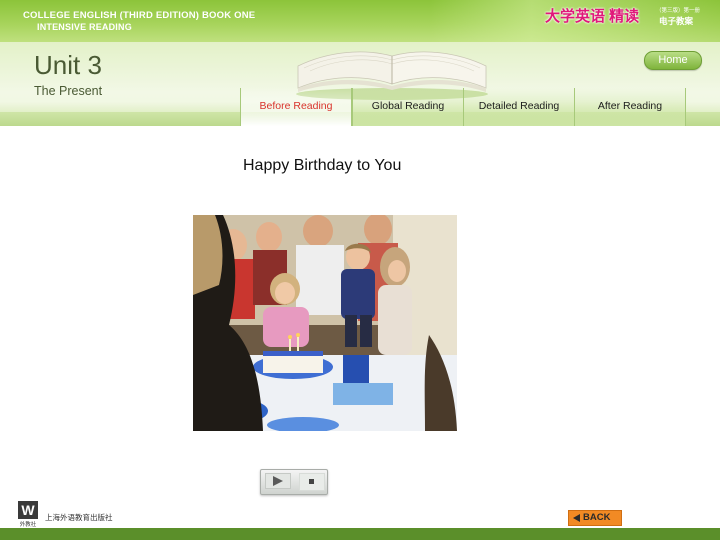  I want to click on publisher-logo: W 外教社, so click(28, 514).